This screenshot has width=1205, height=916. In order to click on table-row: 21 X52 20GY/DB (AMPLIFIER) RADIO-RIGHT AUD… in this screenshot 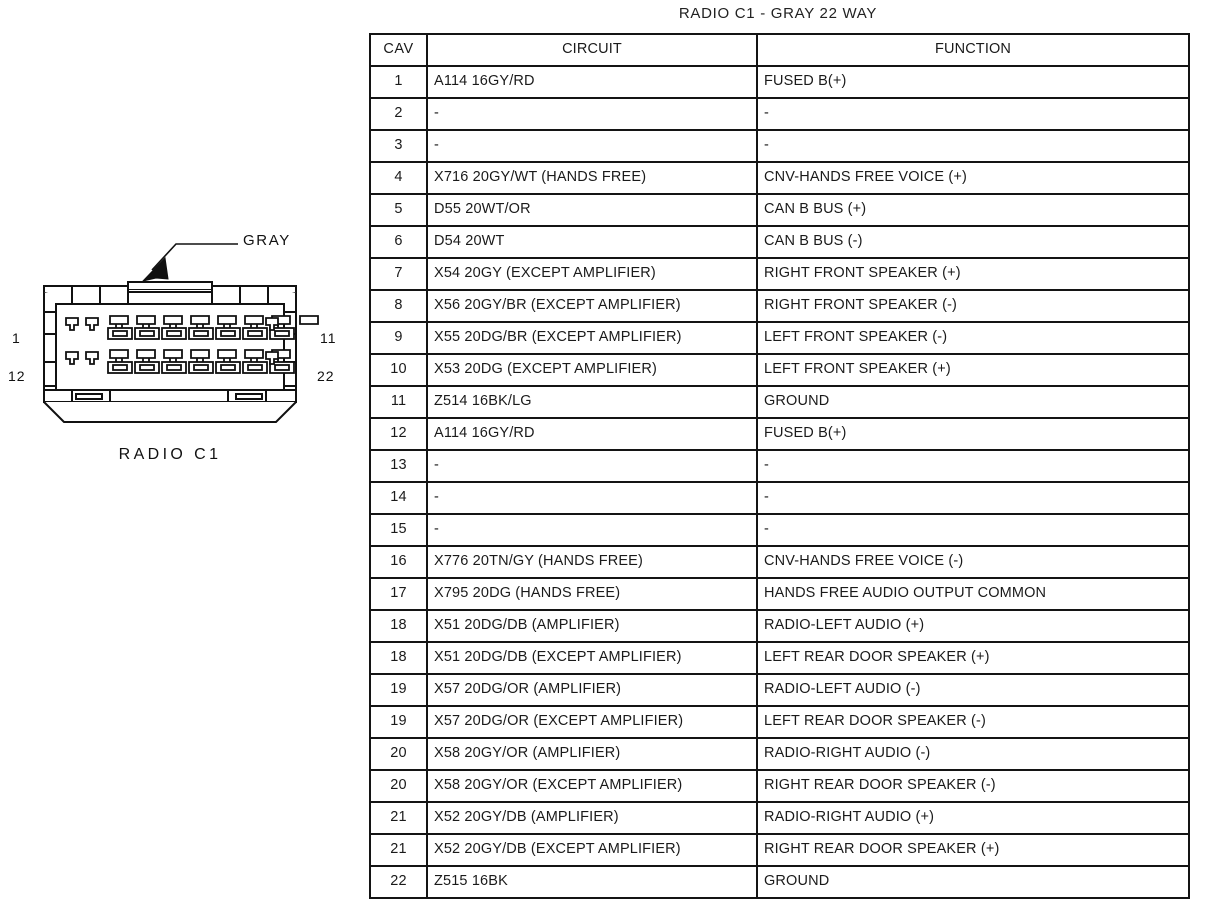, I will do `click(779, 818)`.